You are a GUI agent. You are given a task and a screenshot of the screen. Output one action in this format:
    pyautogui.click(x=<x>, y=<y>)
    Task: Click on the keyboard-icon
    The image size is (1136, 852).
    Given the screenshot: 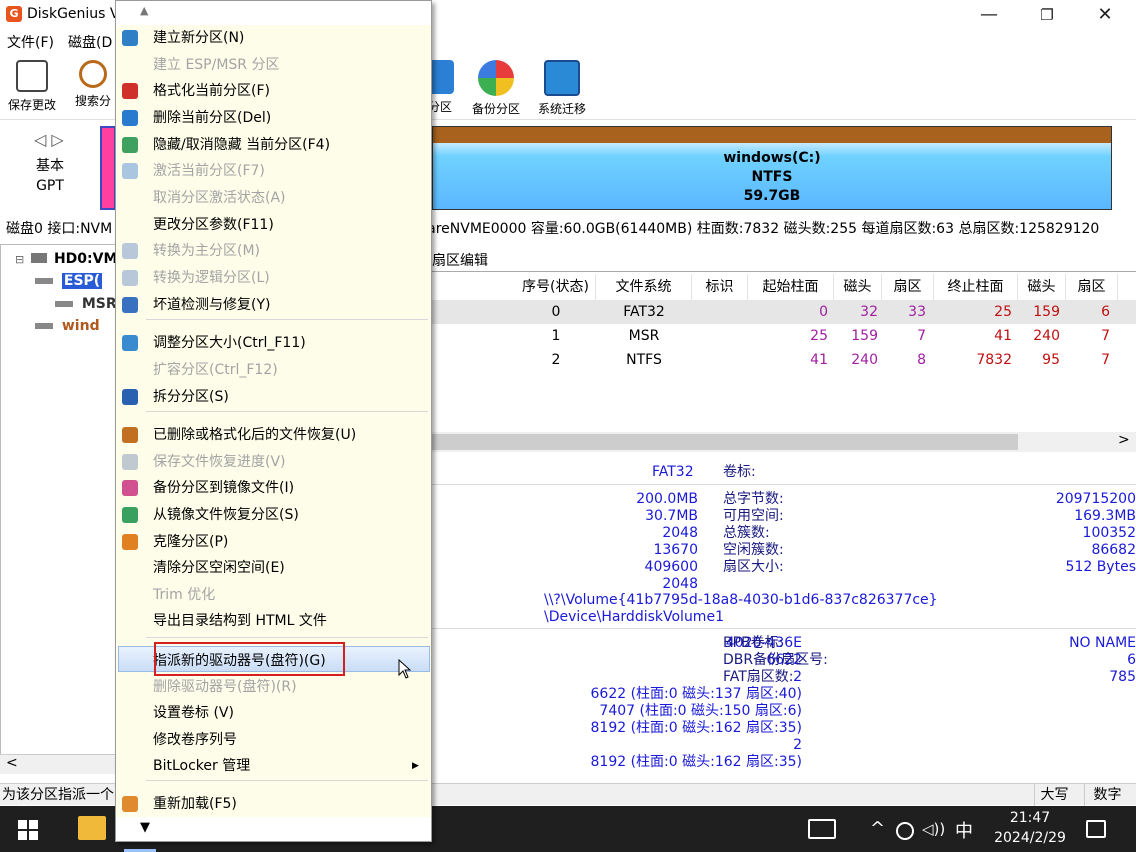 What is the action you would take?
    pyautogui.click(x=822, y=829)
    